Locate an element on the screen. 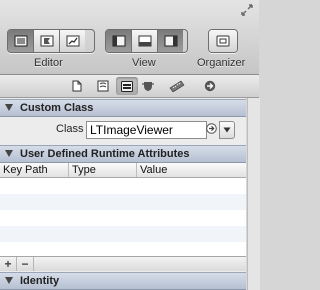  connections-arrow-icon is located at coordinates (210, 86).